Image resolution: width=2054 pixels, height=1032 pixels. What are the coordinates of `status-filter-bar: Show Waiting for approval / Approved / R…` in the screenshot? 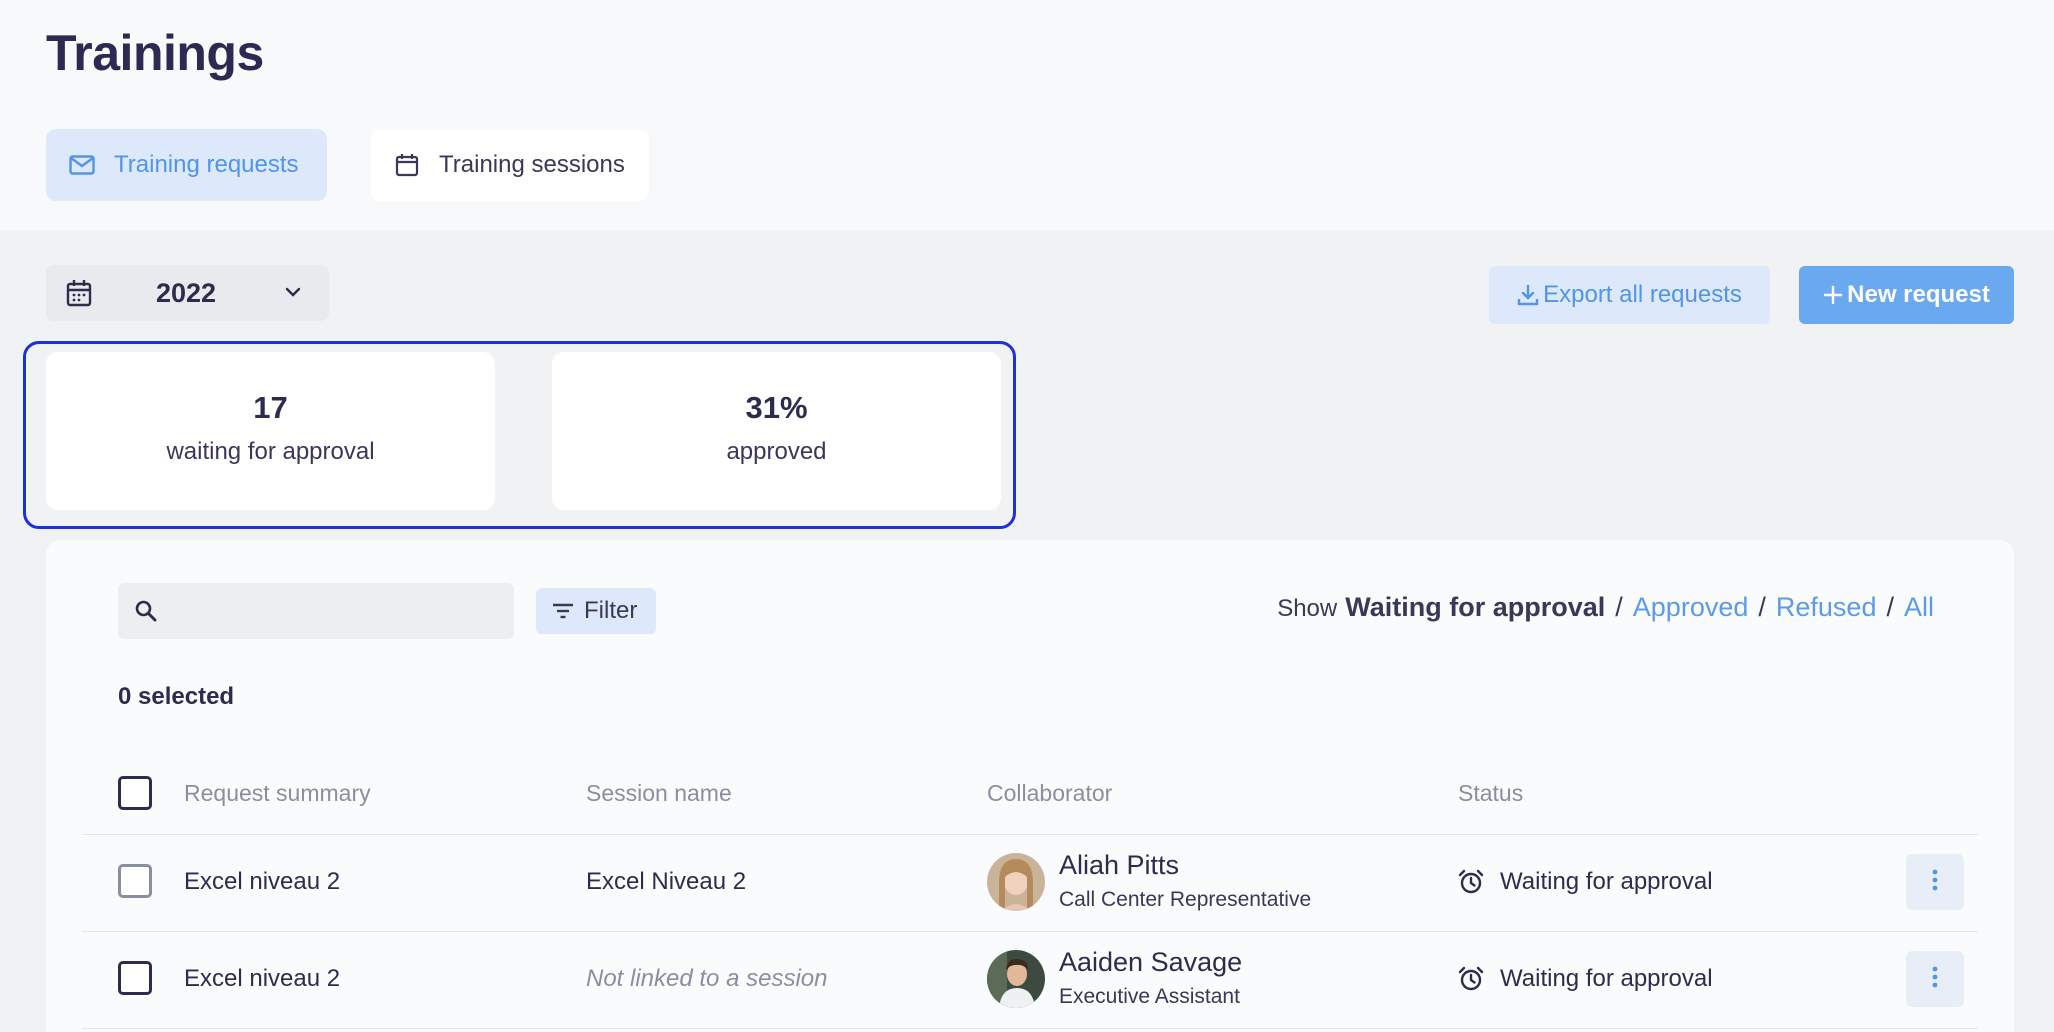 It's located at (1605, 607).